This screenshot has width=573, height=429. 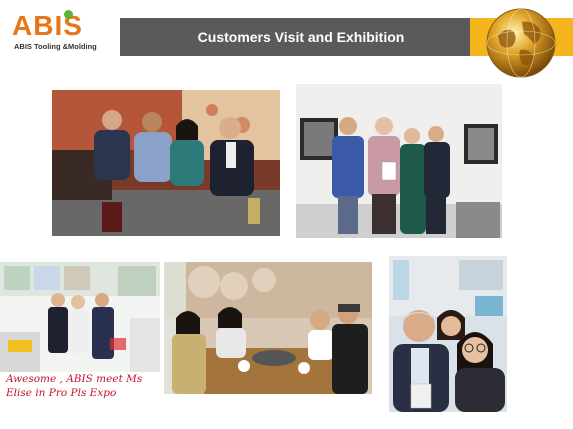 What do you see at coordinates (62, 33) in the screenshot?
I see `company-logo: ABIS ABIS Tooling &Molding` at bounding box center [62, 33].